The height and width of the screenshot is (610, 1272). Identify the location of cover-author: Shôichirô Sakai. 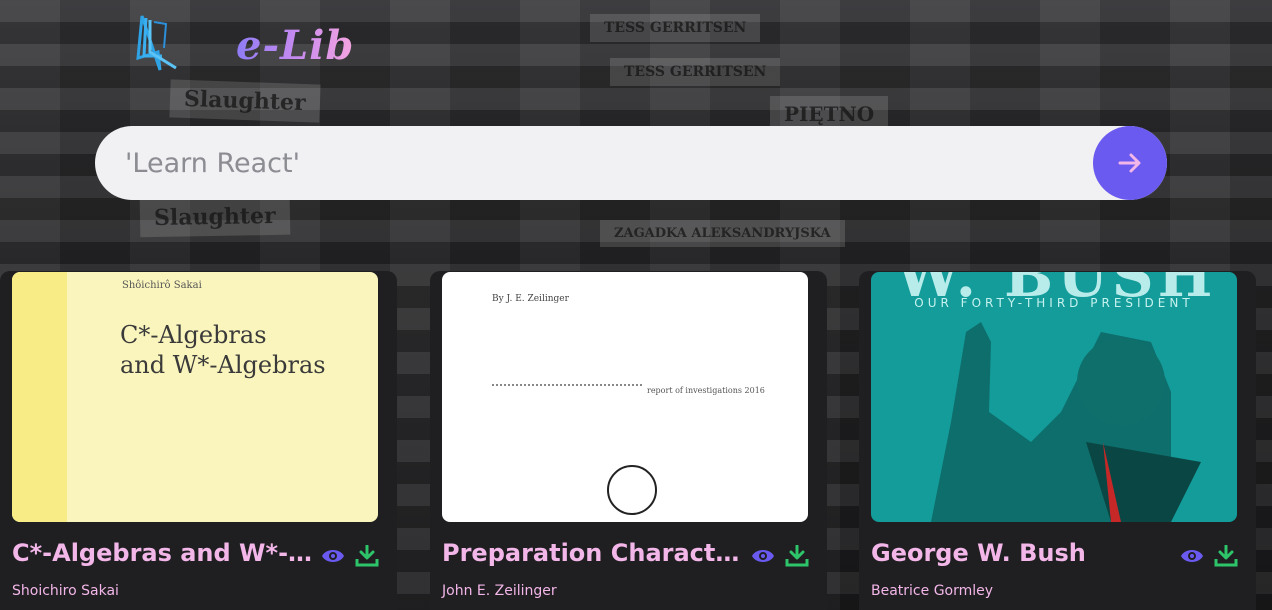
(162, 285).